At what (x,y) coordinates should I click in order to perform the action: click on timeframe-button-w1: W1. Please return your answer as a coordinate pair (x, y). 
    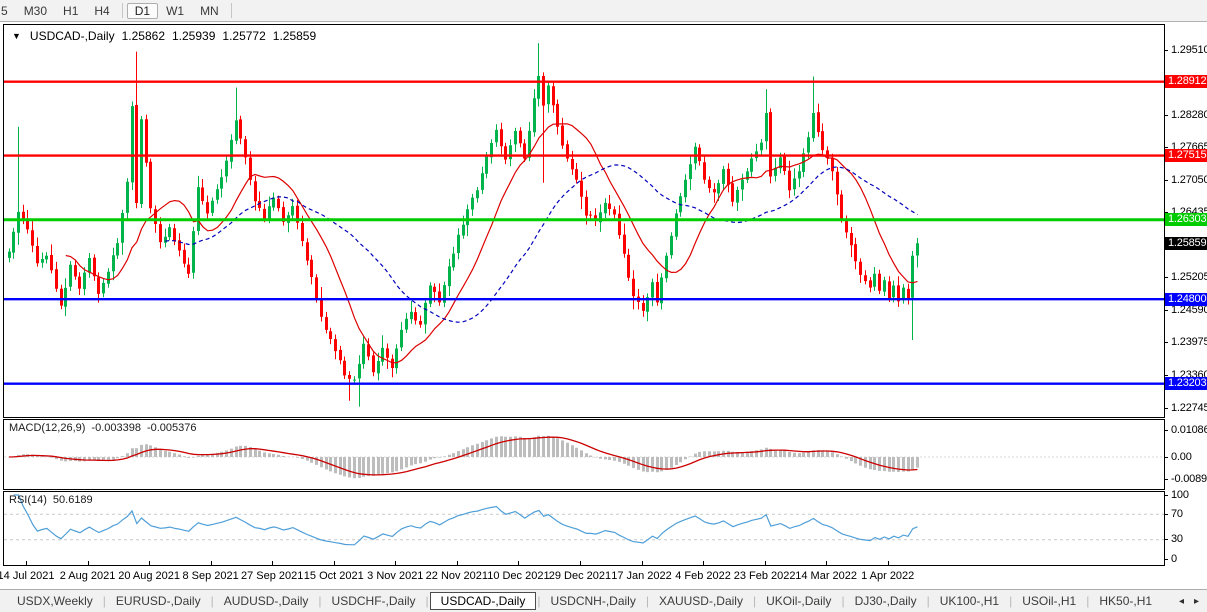
    Looking at the image, I should click on (175, 11).